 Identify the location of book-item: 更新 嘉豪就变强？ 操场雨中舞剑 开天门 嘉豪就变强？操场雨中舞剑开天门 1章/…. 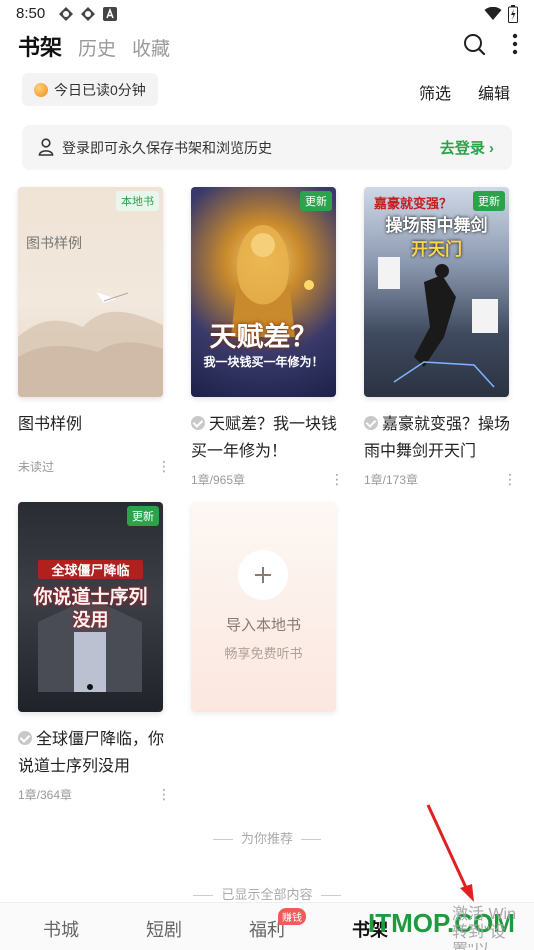
(440, 339).